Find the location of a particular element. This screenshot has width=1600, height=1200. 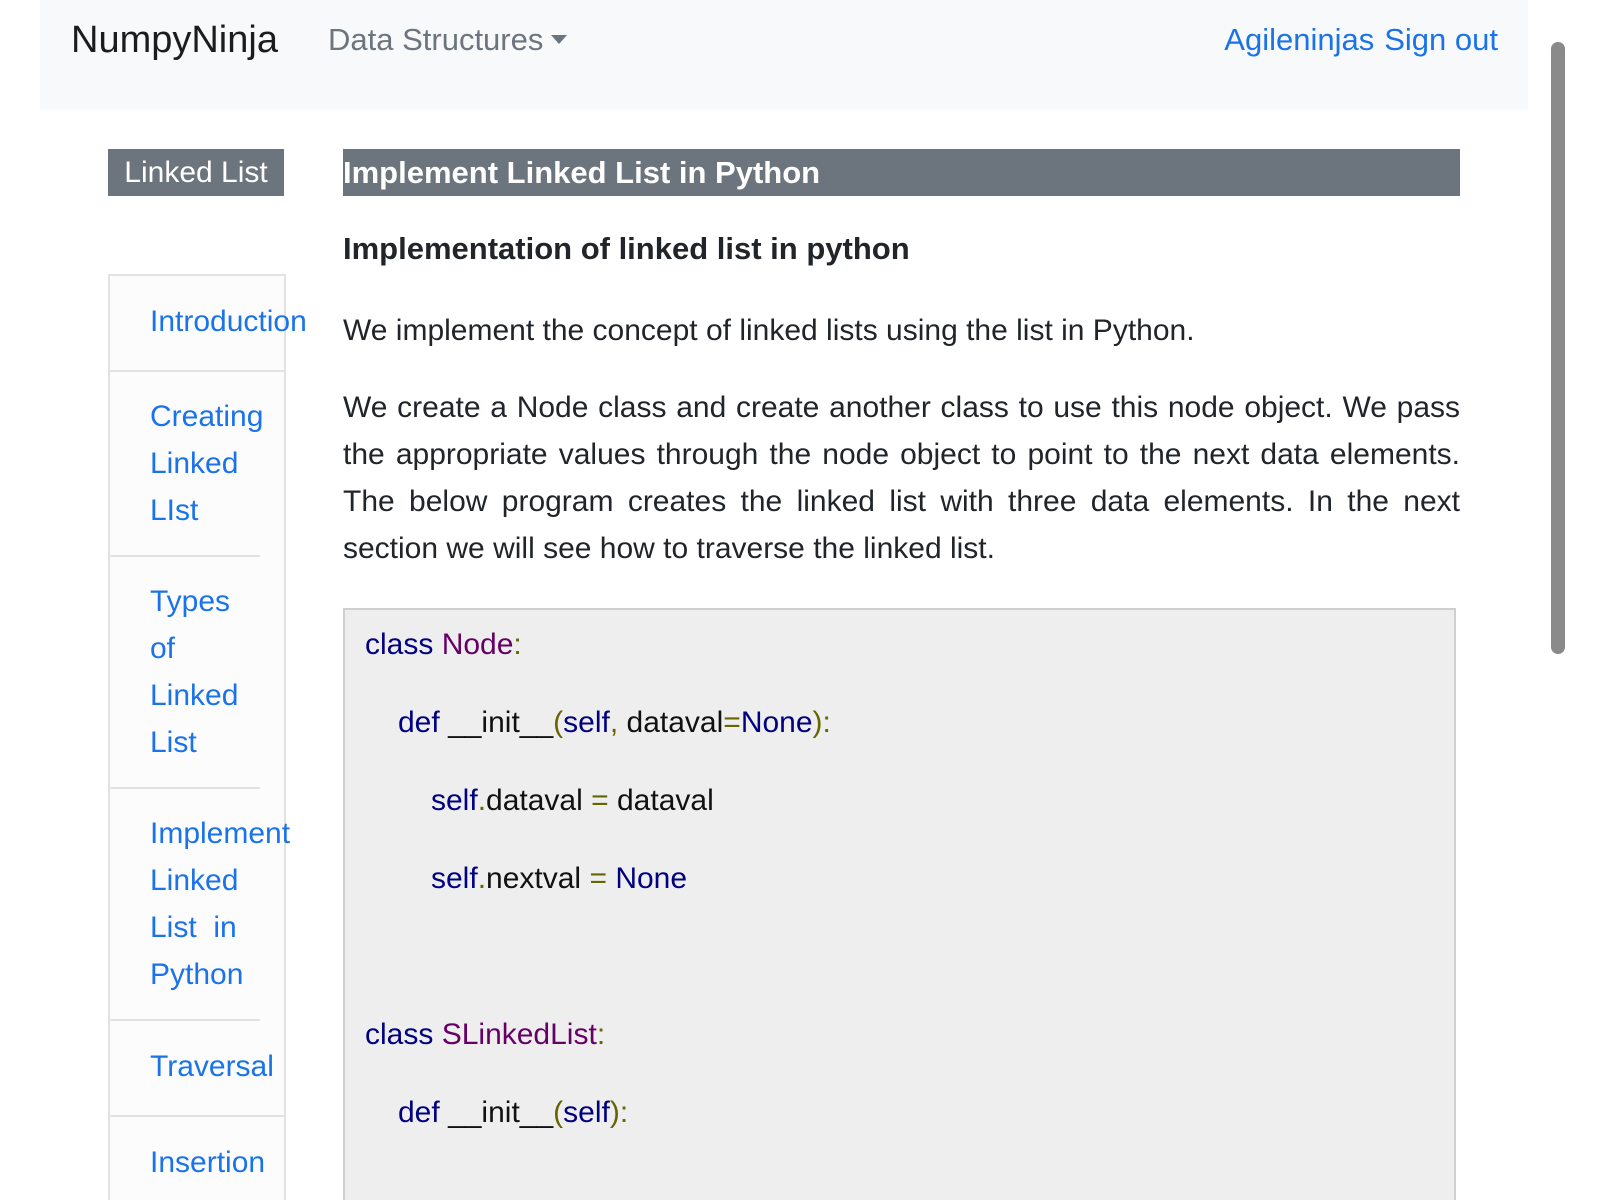

code-line: def __init__(self): is located at coordinates (513, 1112).